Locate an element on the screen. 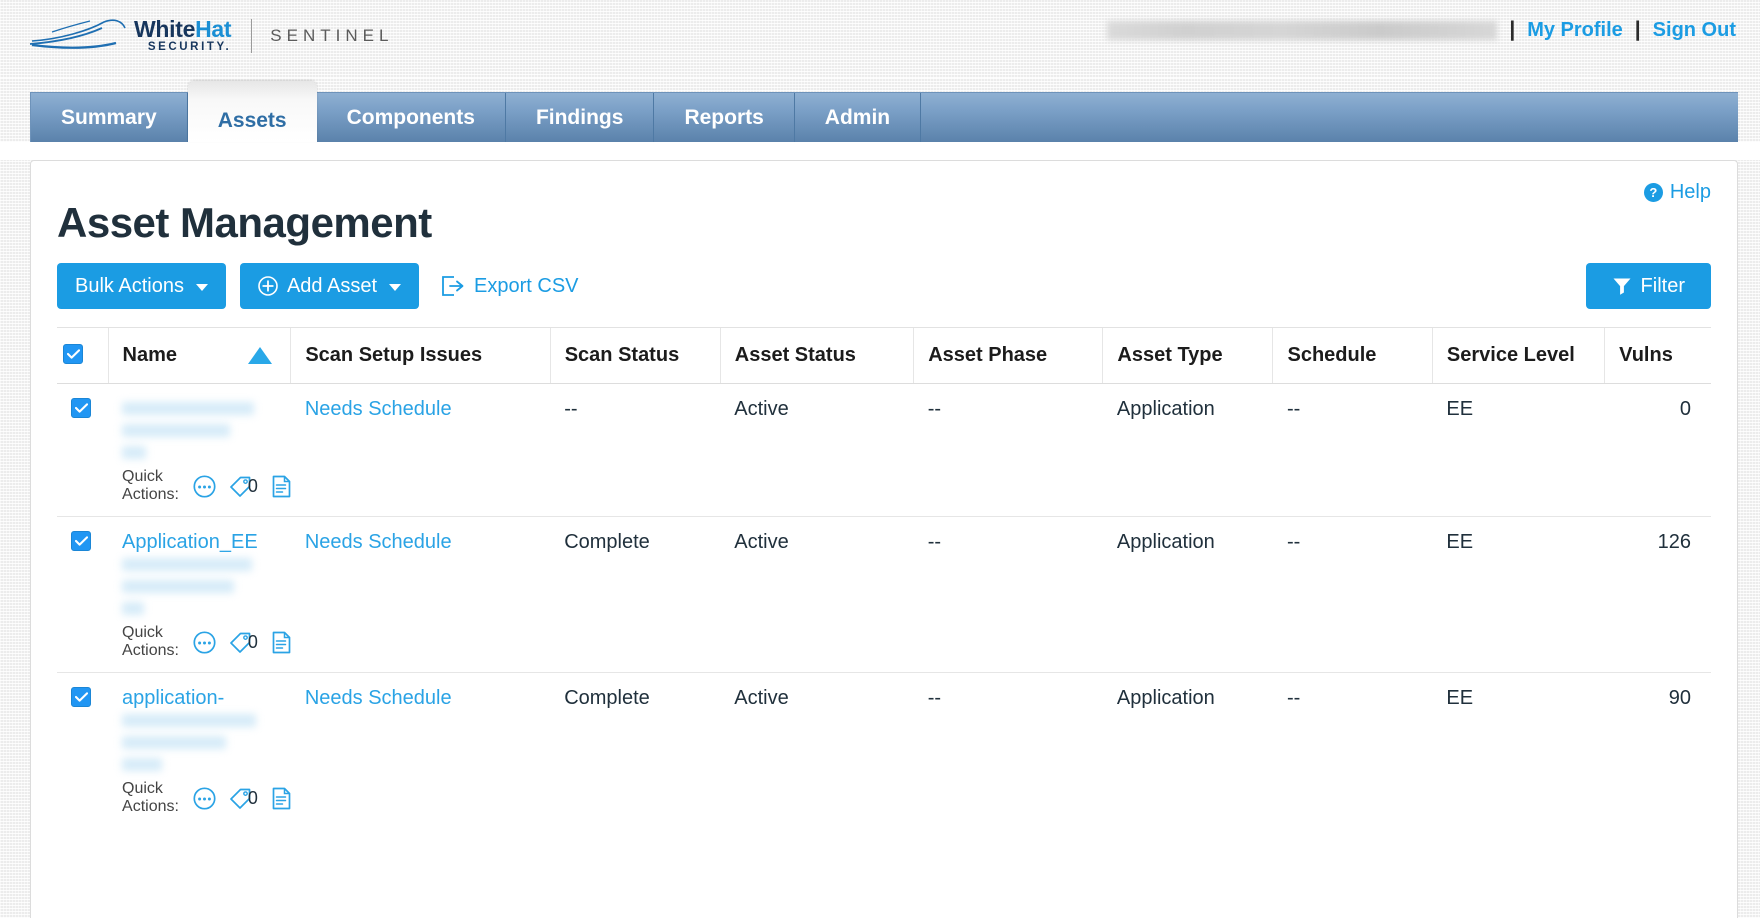 The image size is (1760, 918). column-header-schedule: Schedule is located at coordinates (1352, 355).